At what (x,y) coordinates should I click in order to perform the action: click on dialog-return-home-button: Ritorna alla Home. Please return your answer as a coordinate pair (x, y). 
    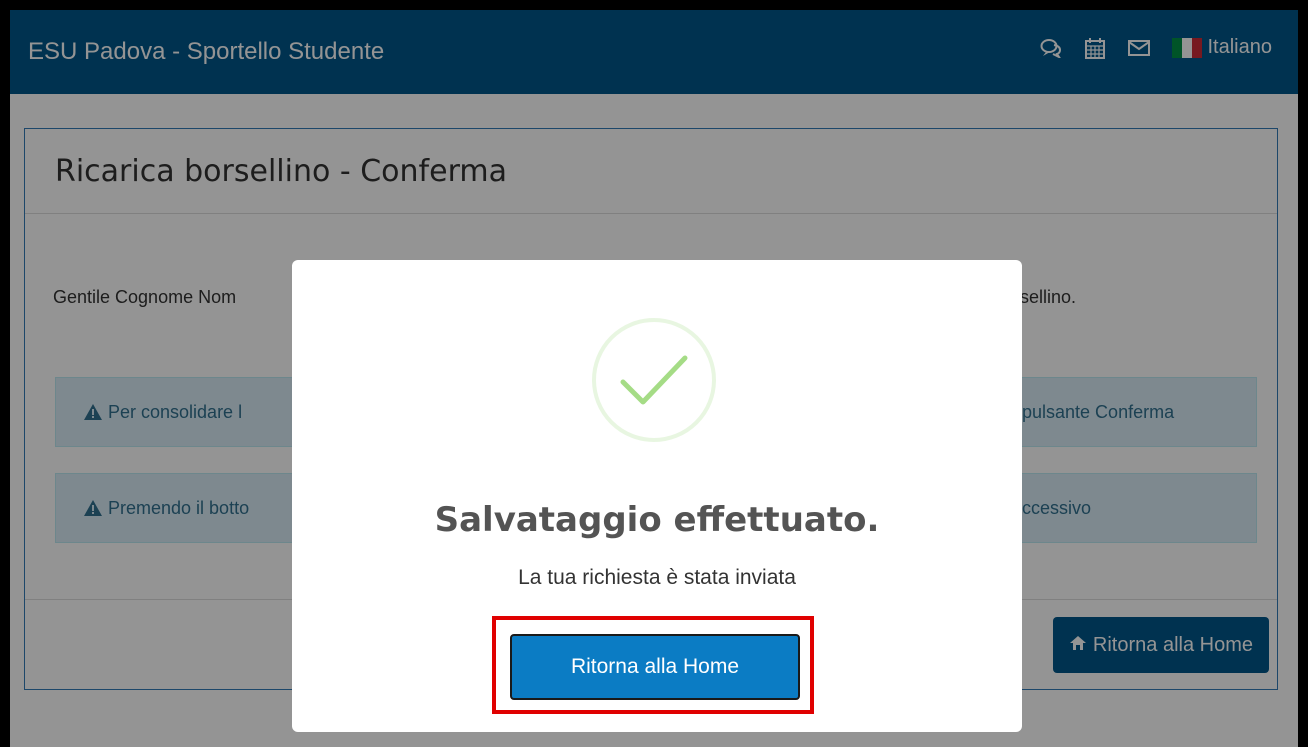
    Looking at the image, I should click on (655, 667).